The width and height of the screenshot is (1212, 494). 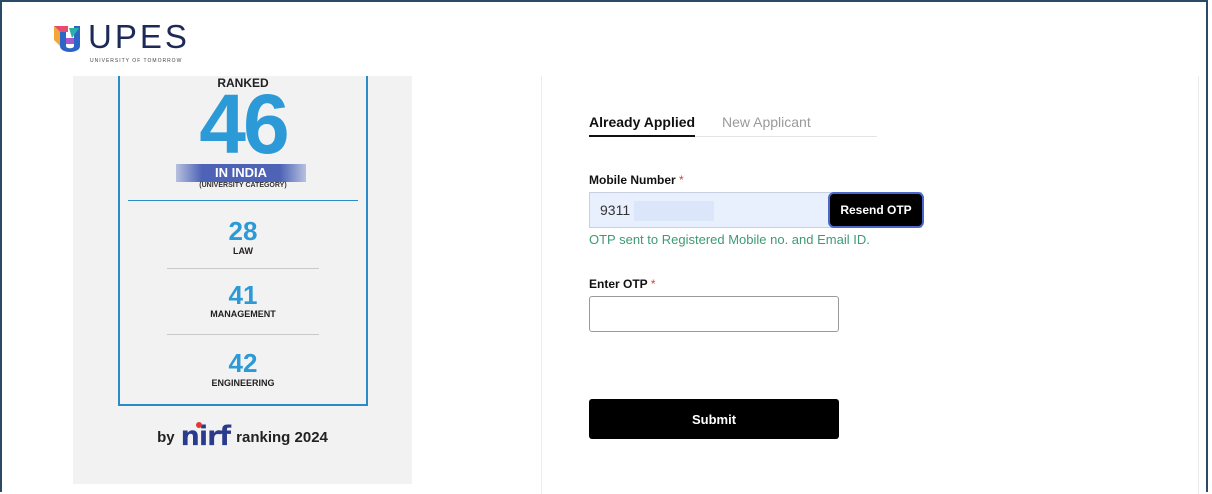 What do you see at coordinates (615, 210) in the screenshot?
I see `mobile-number-value: 9311` at bounding box center [615, 210].